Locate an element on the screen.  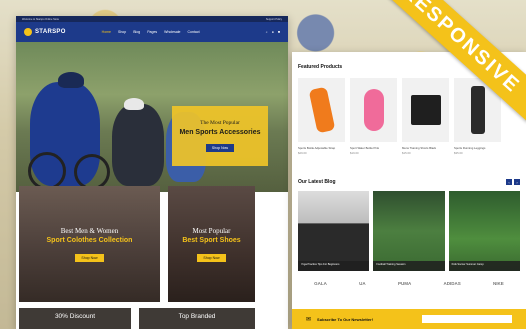
product-price: $35.00 is located at coordinates (458, 153).